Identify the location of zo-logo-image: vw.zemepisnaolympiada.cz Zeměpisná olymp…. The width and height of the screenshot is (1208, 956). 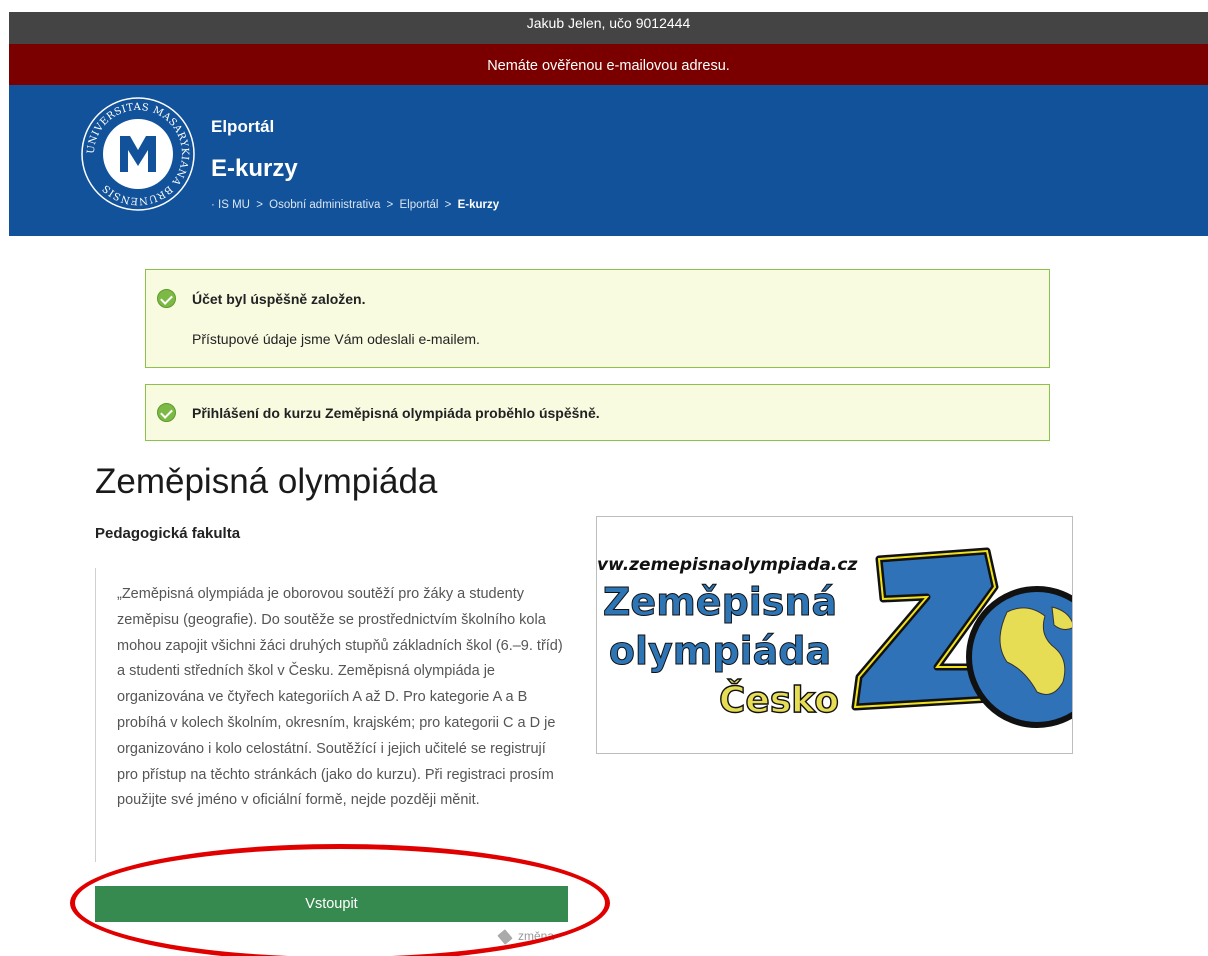
(834, 637).